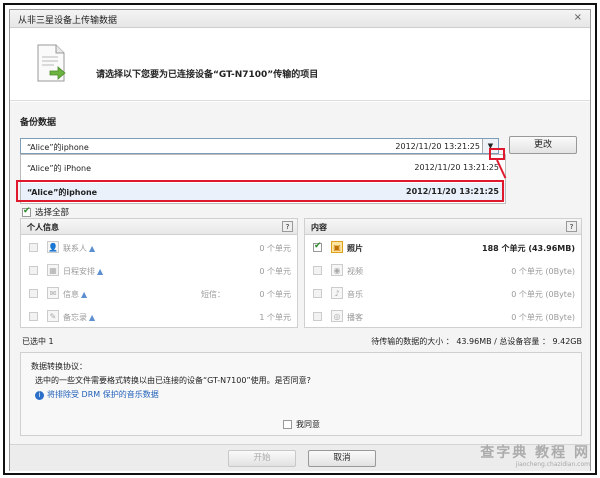 This screenshot has height=478, width=600. I want to click on photo-icon: ▣, so click(337, 247).